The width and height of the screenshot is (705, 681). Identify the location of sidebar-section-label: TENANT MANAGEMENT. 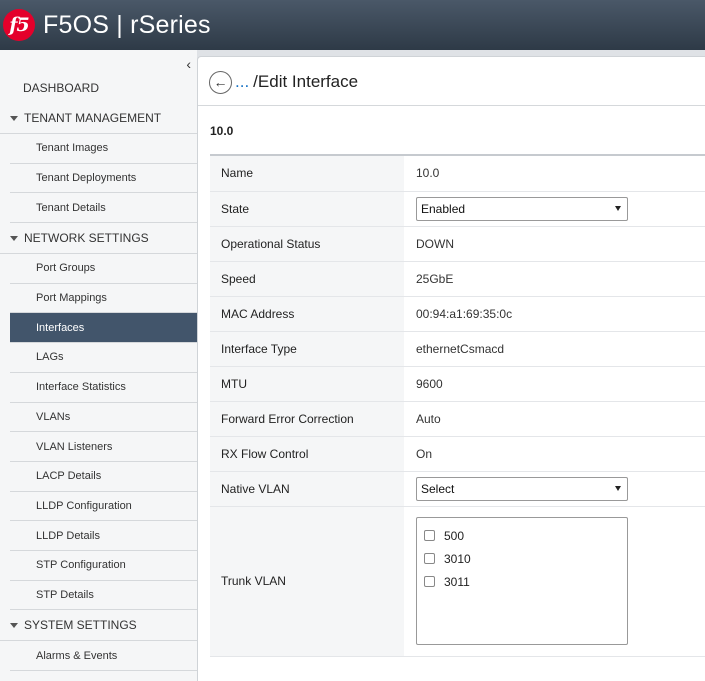
(93, 118).